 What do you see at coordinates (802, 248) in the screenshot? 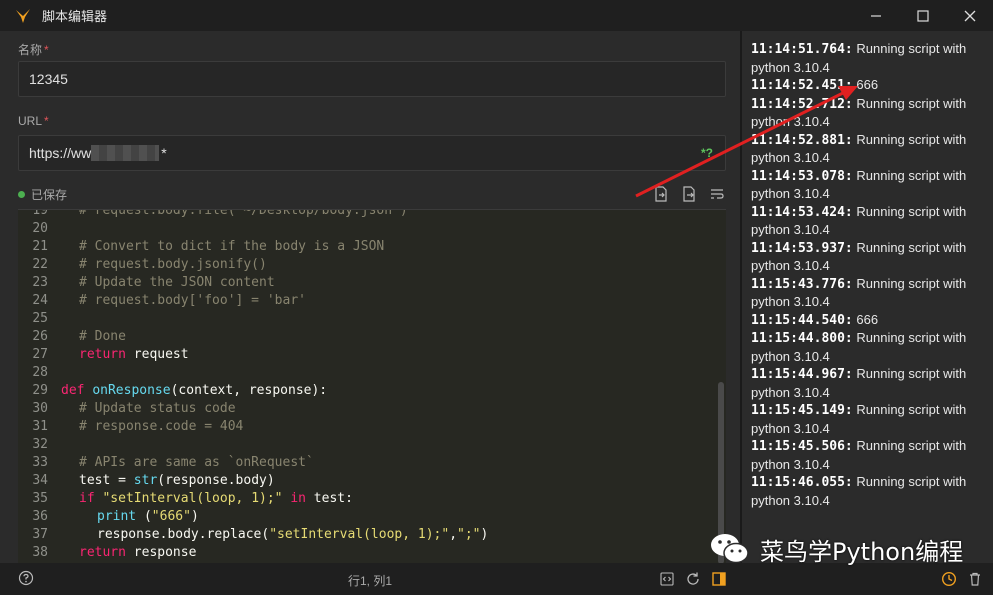
I see `log-timestamp: 11:14:53.937:` at bounding box center [802, 248].